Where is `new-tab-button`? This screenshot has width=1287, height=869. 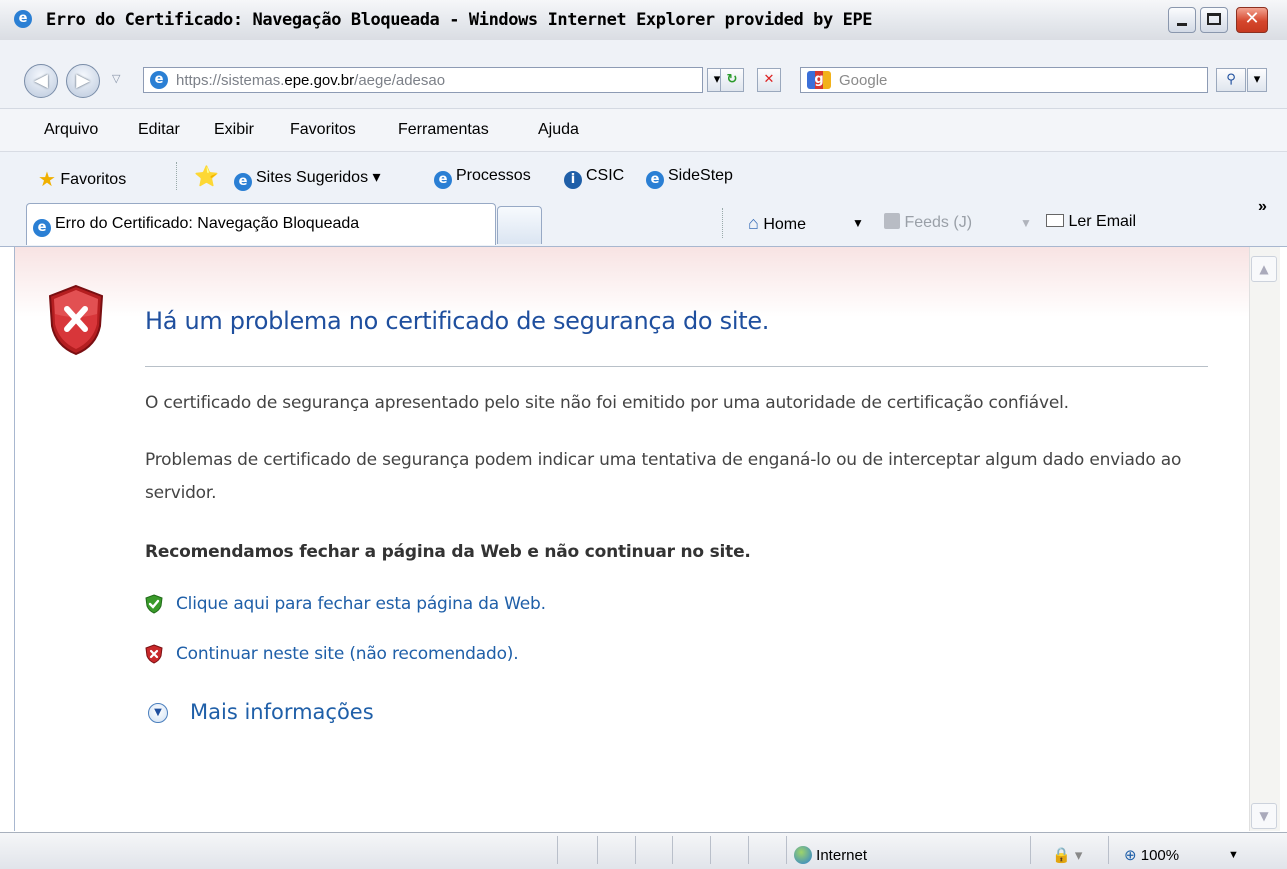
new-tab-button is located at coordinates (519, 225).